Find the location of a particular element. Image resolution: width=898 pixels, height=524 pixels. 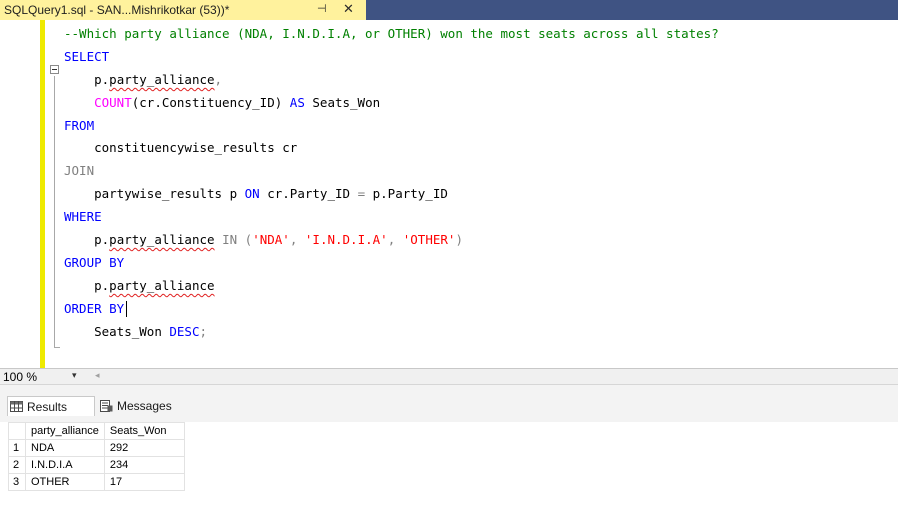

zoom-level: 100 % is located at coordinates (20, 377).